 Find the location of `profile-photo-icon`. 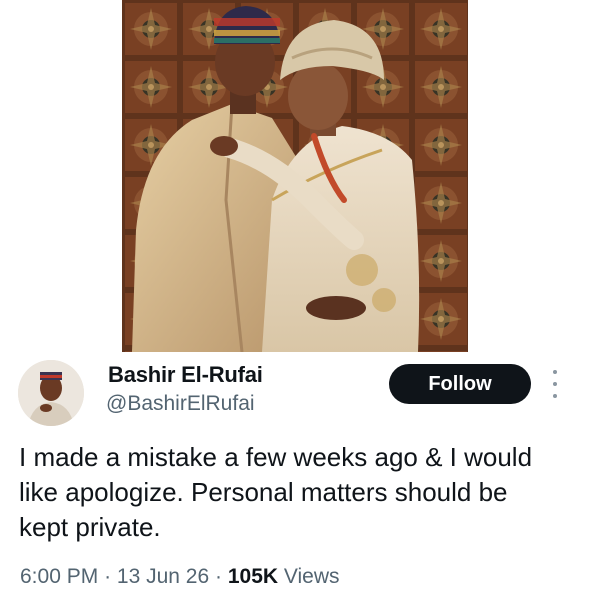

profile-photo-icon is located at coordinates (51, 393).